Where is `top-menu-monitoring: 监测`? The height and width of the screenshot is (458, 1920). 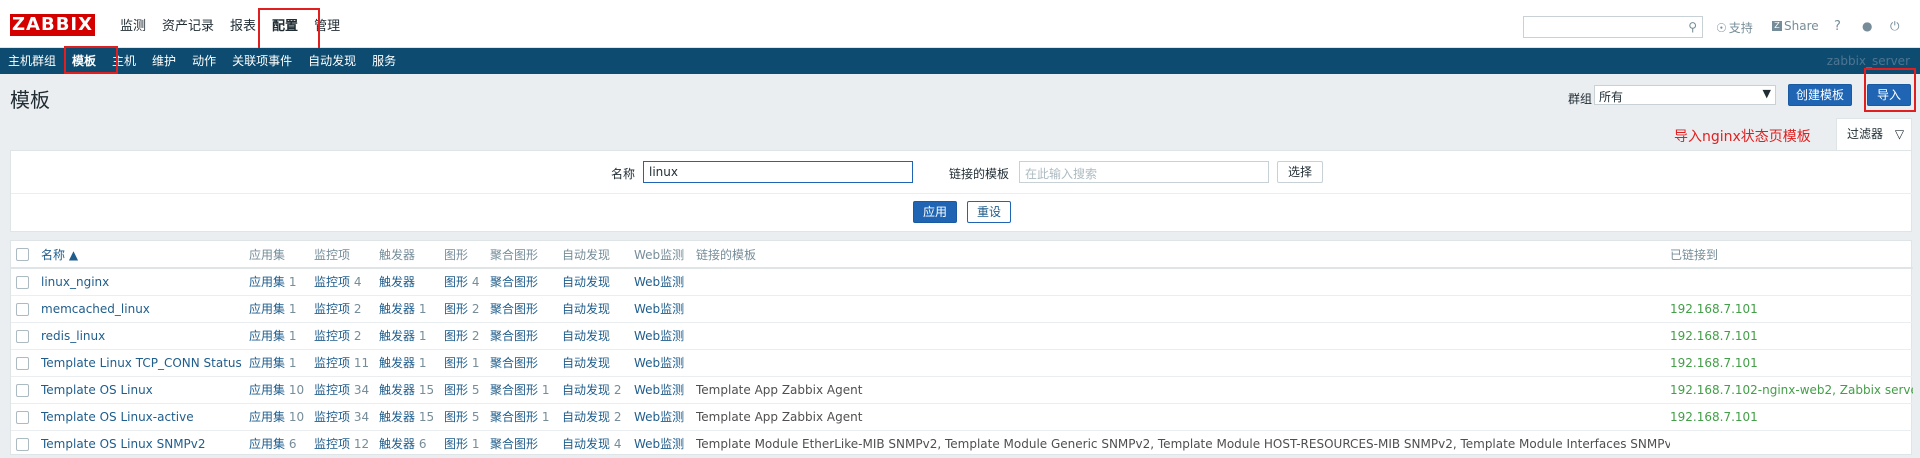 top-menu-monitoring: 监测 is located at coordinates (133, 24).